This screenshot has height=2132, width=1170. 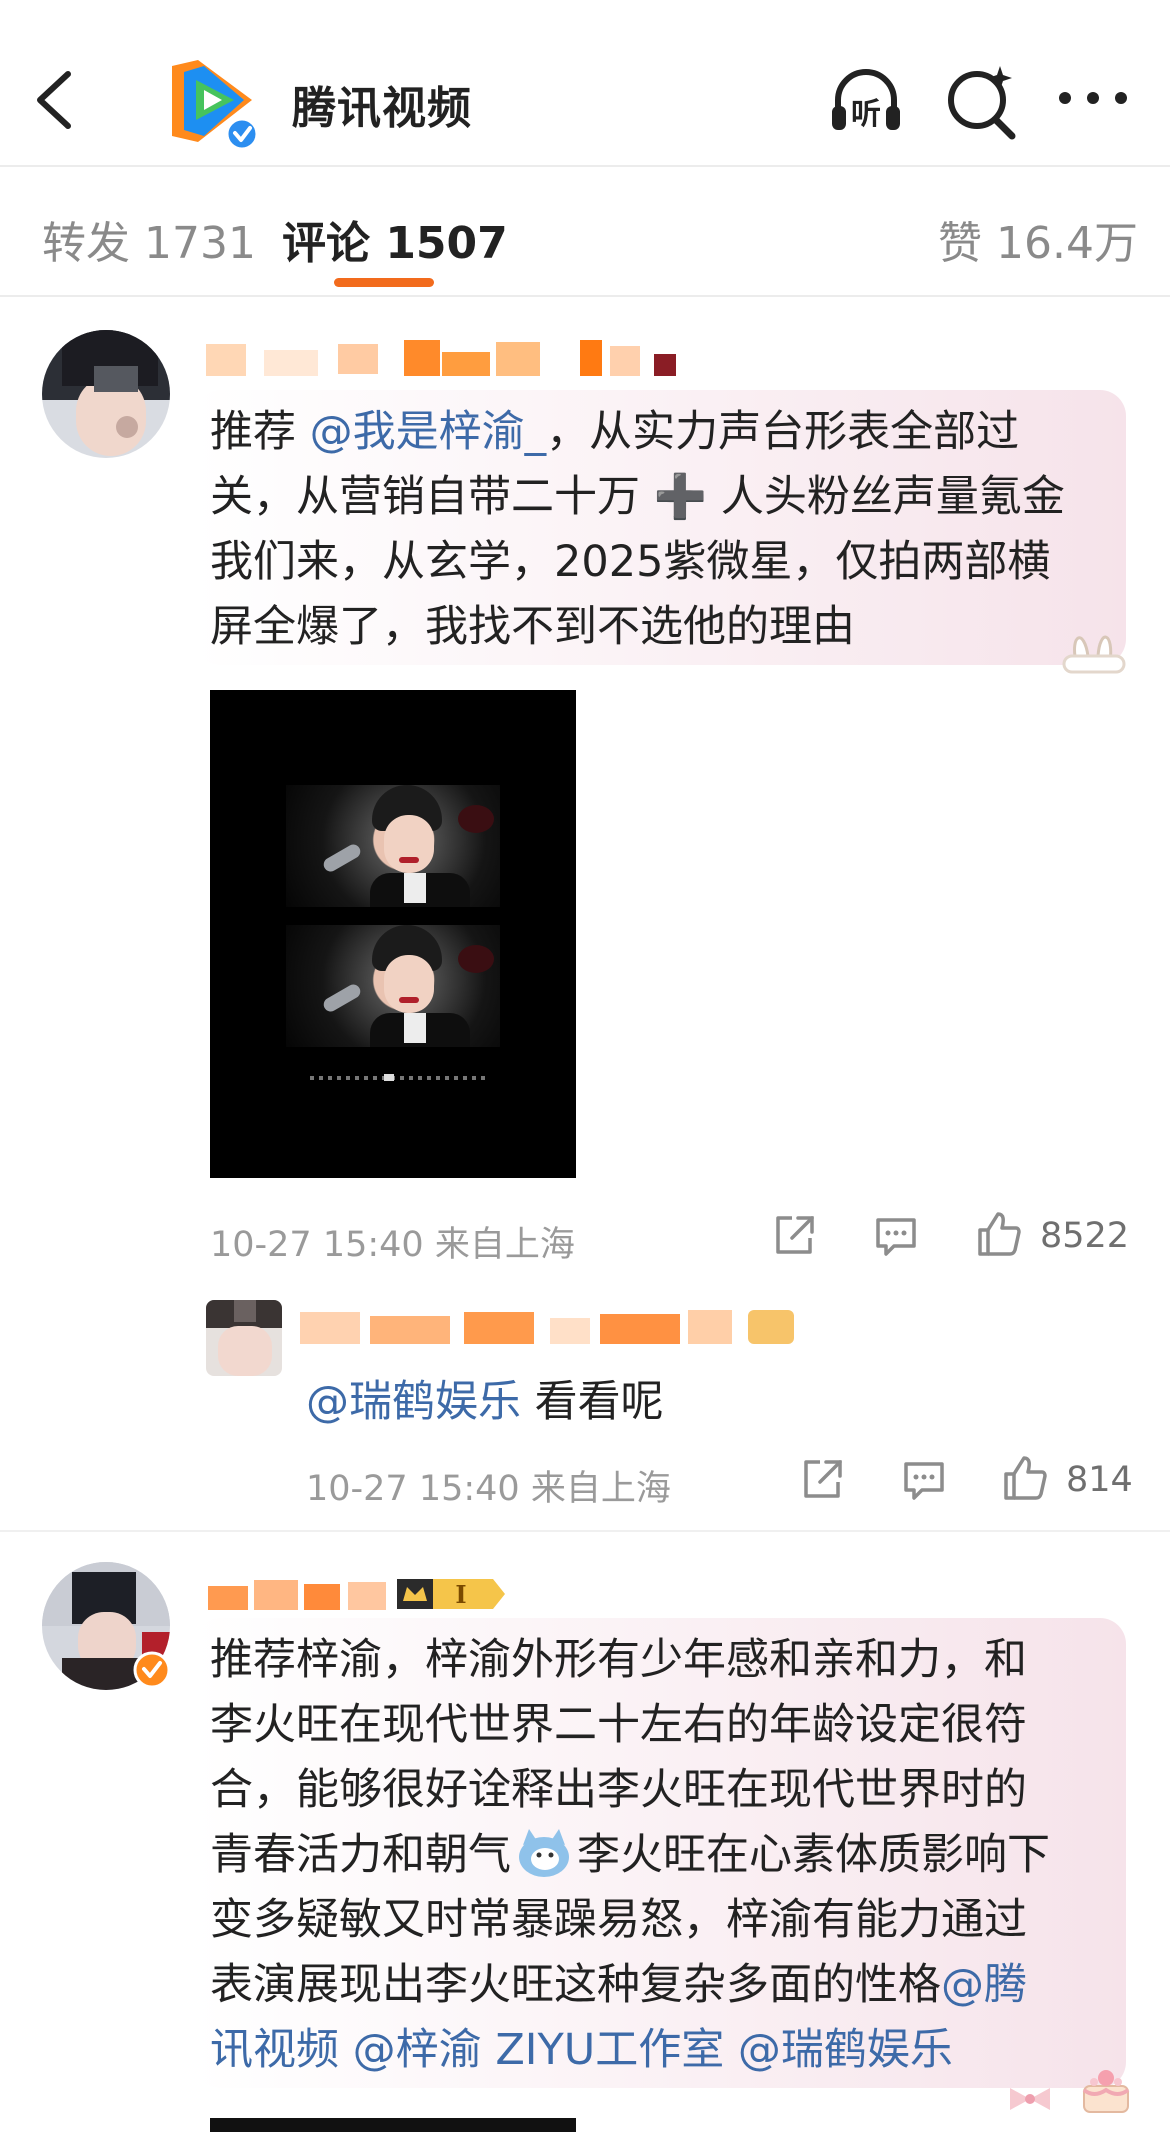 I want to click on listen-headphones-icon: 听, so click(x=866, y=102).